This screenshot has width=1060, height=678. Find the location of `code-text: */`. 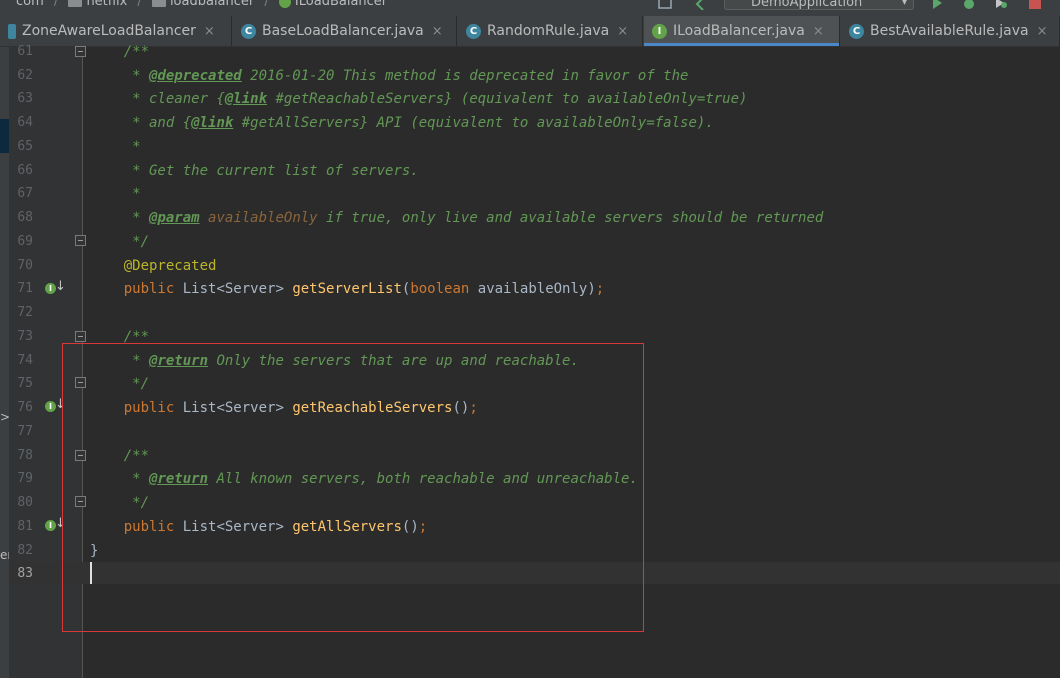

code-text: */ is located at coordinates (136, 242).